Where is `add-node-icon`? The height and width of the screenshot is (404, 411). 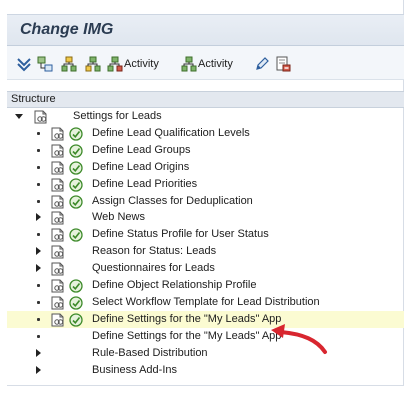 add-node-icon is located at coordinates (69, 64).